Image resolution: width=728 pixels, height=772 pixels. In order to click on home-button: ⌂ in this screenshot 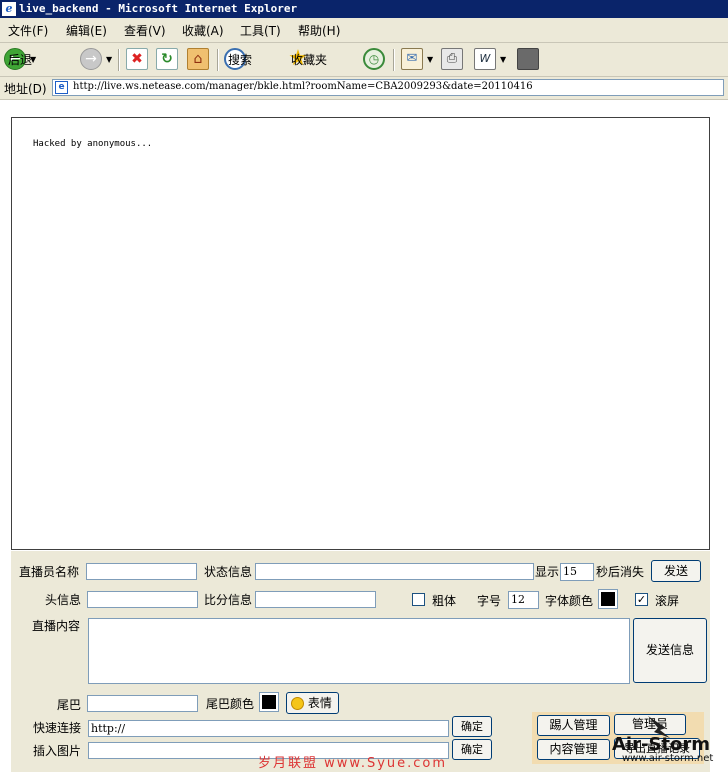, I will do `click(198, 59)`.